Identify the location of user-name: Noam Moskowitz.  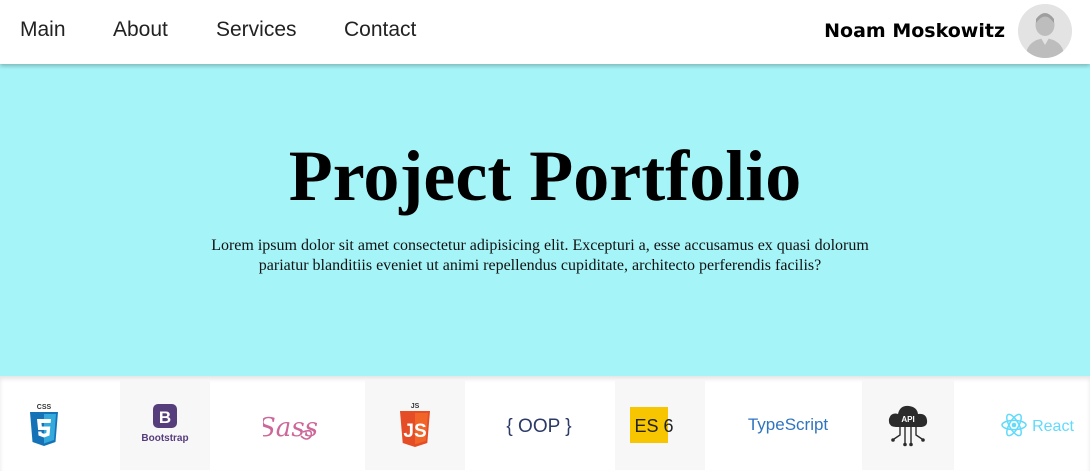
(914, 31).